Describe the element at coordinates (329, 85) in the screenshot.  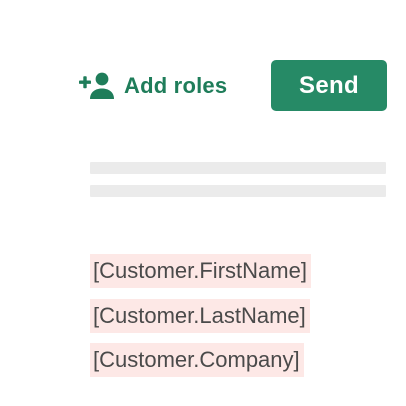
I see `send-button: Send` at that location.